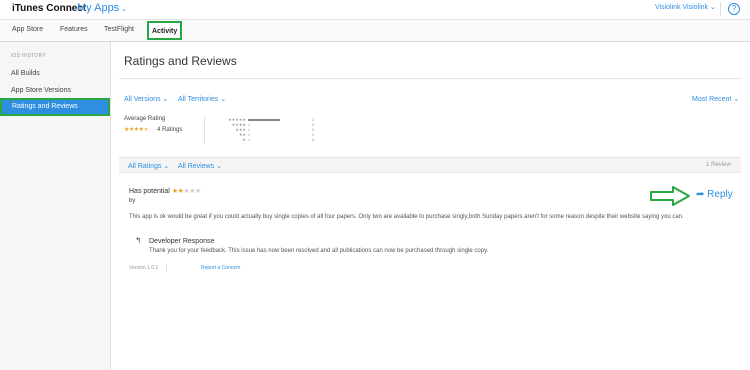 The height and width of the screenshot is (370, 750). I want to click on review-title: Has potential ★★★★★, so click(165, 191).